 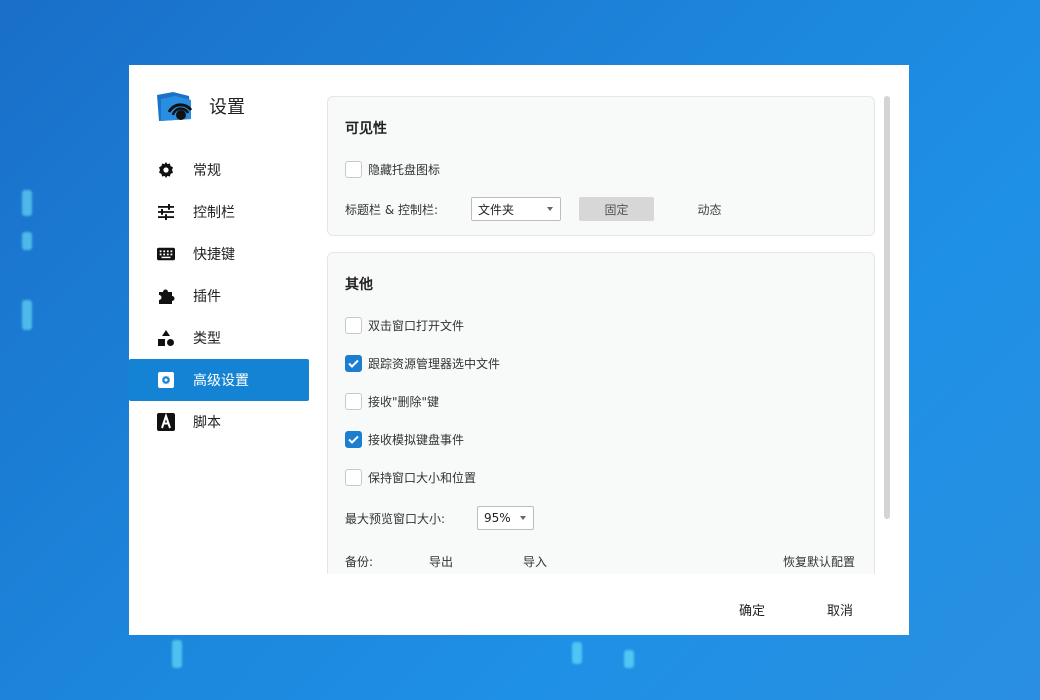 I want to click on track-explorer-option: 跟踪资源管理器选中文件, so click(x=422, y=363).